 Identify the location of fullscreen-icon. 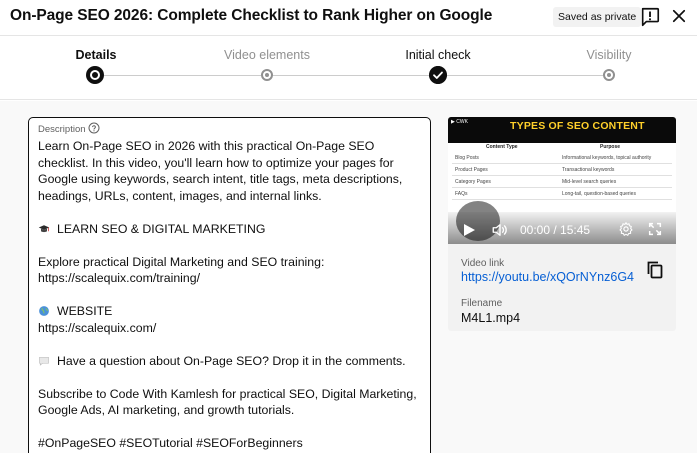
(655, 229).